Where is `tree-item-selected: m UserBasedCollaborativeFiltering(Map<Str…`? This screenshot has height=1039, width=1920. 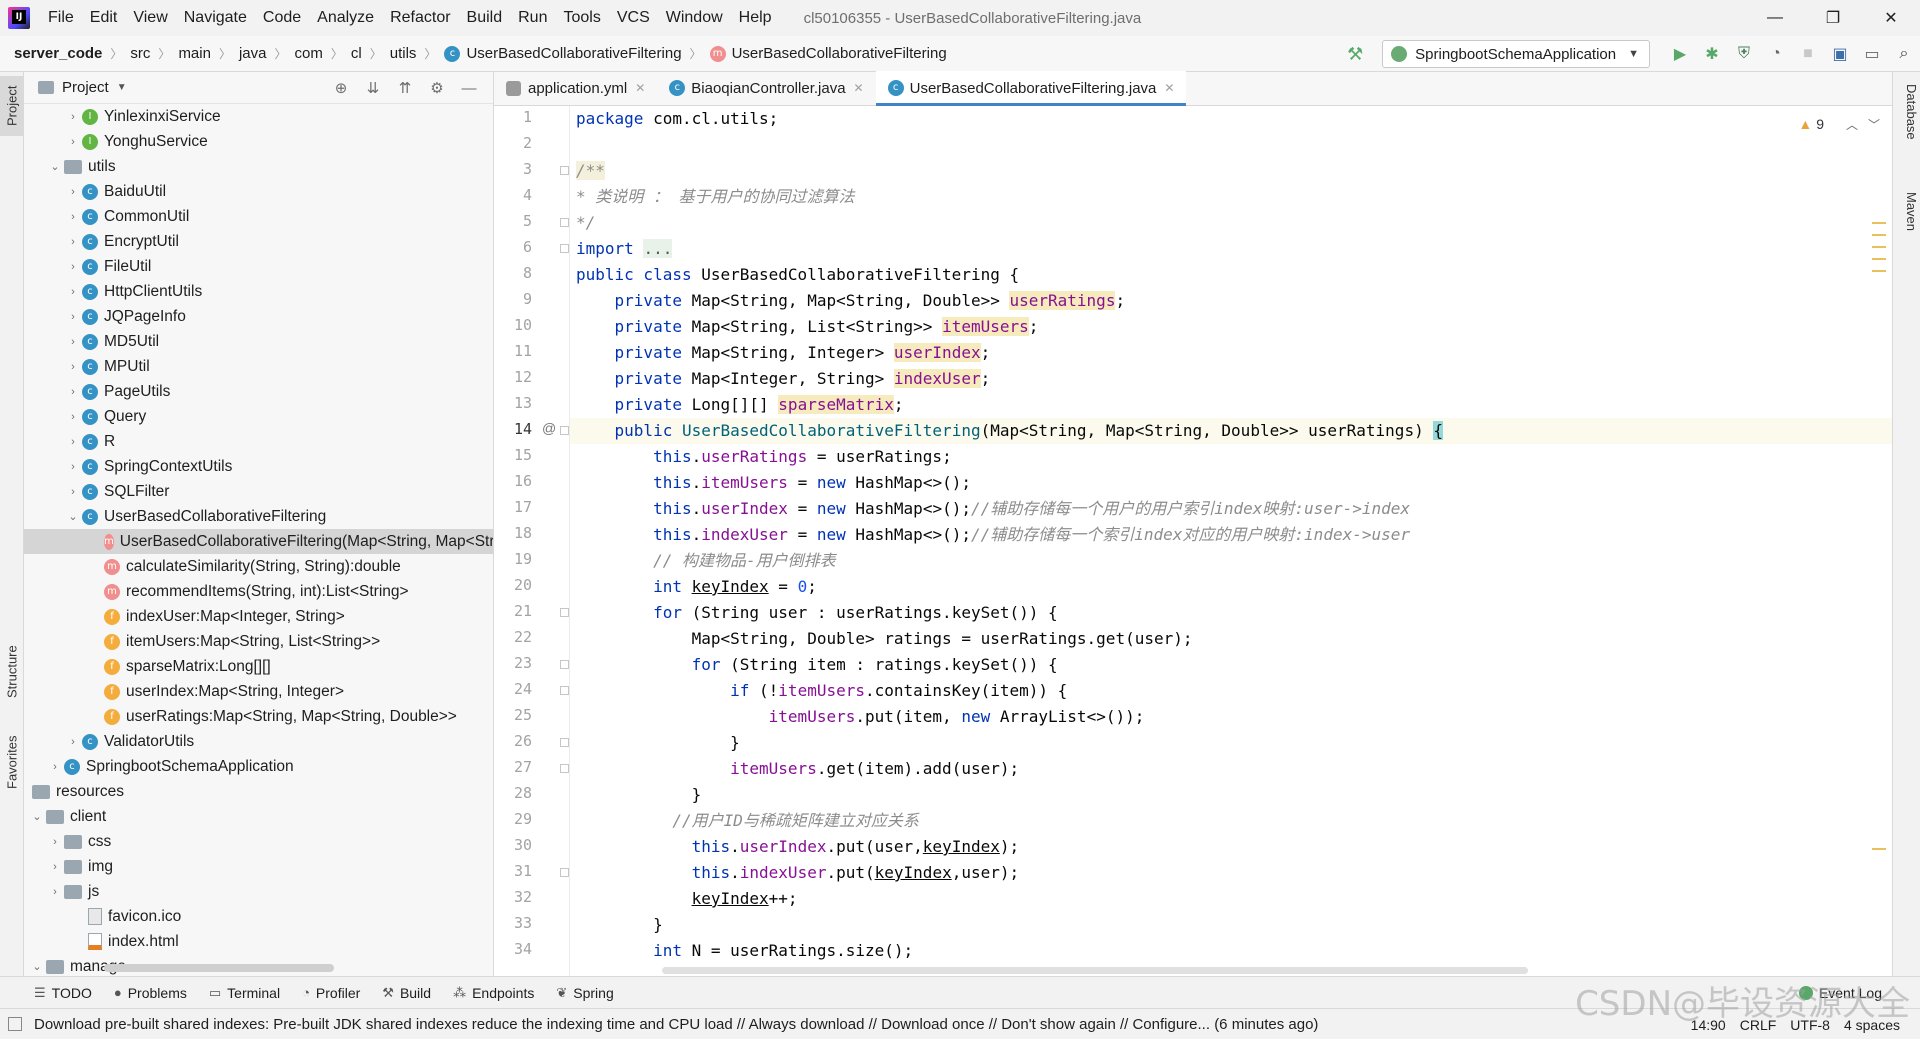 tree-item-selected: m UserBasedCollaborativeFiltering(Map<Str… is located at coordinates (258, 541).